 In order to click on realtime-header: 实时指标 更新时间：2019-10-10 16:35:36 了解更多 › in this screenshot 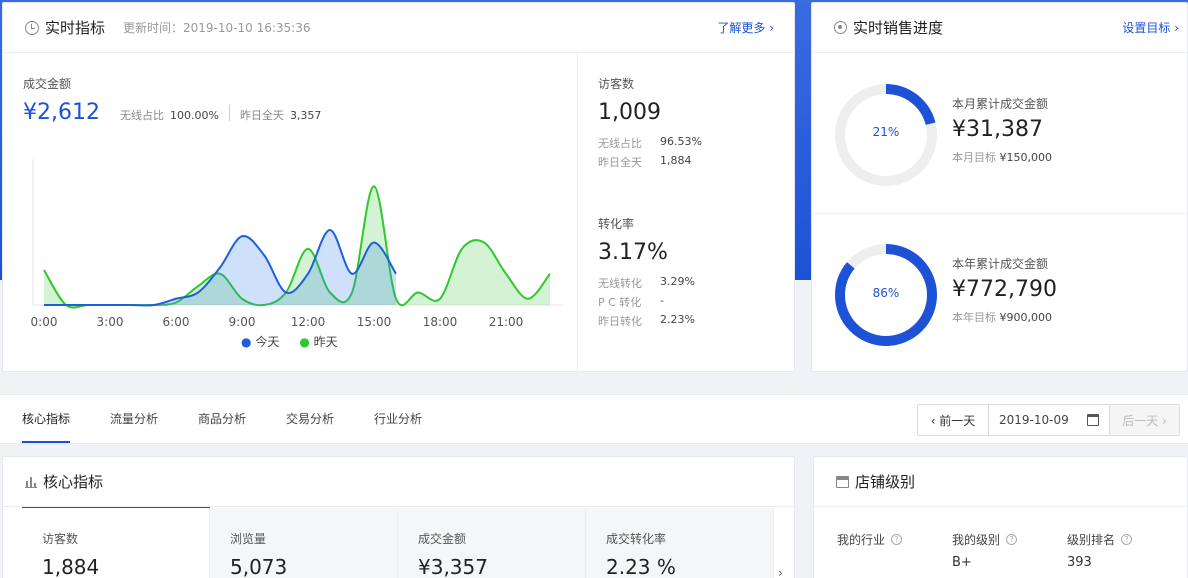, I will do `click(398, 28)`.